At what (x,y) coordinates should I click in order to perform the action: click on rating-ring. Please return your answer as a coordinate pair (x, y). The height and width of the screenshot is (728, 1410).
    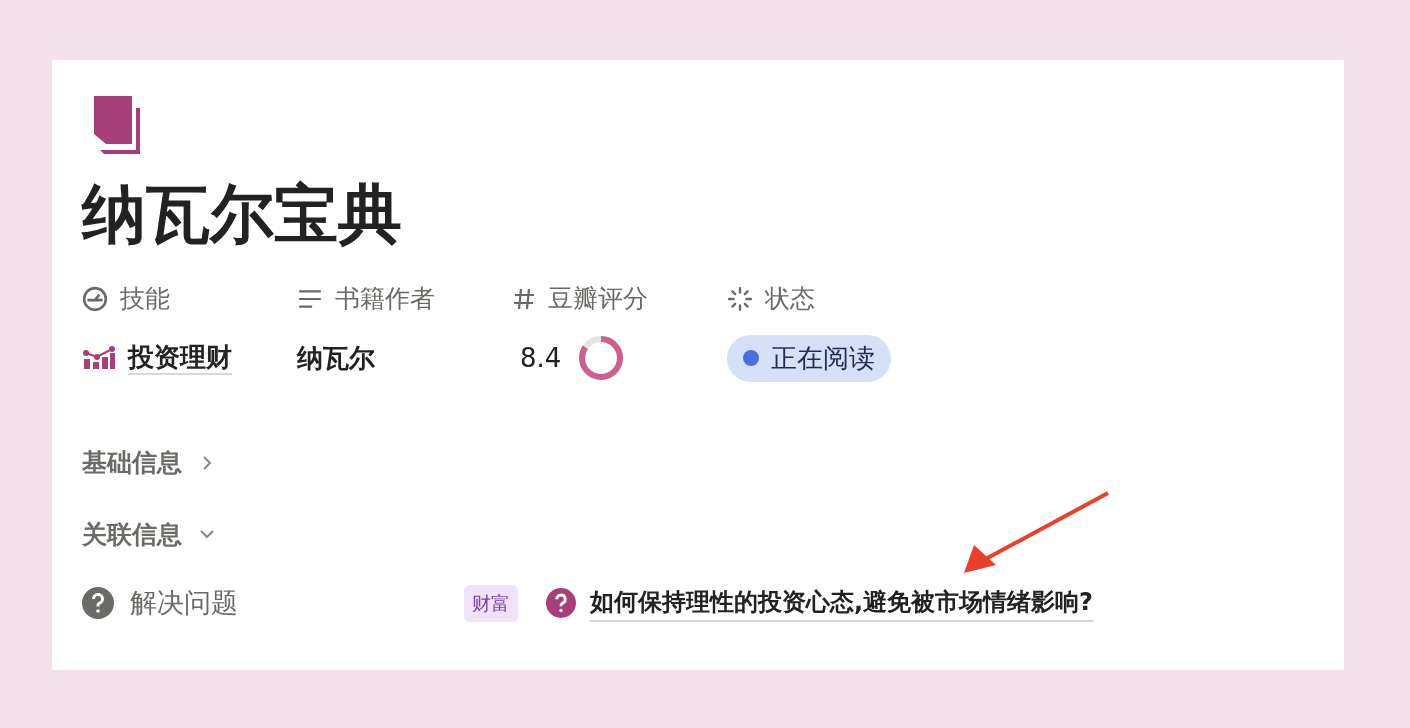
    Looking at the image, I should click on (601, 358).